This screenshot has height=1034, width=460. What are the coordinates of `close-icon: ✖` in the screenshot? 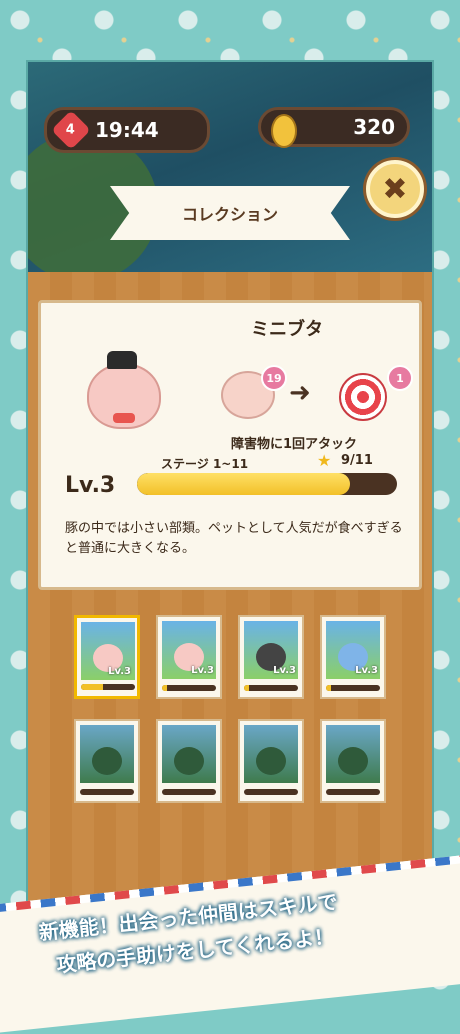 It's located at (395, 189).